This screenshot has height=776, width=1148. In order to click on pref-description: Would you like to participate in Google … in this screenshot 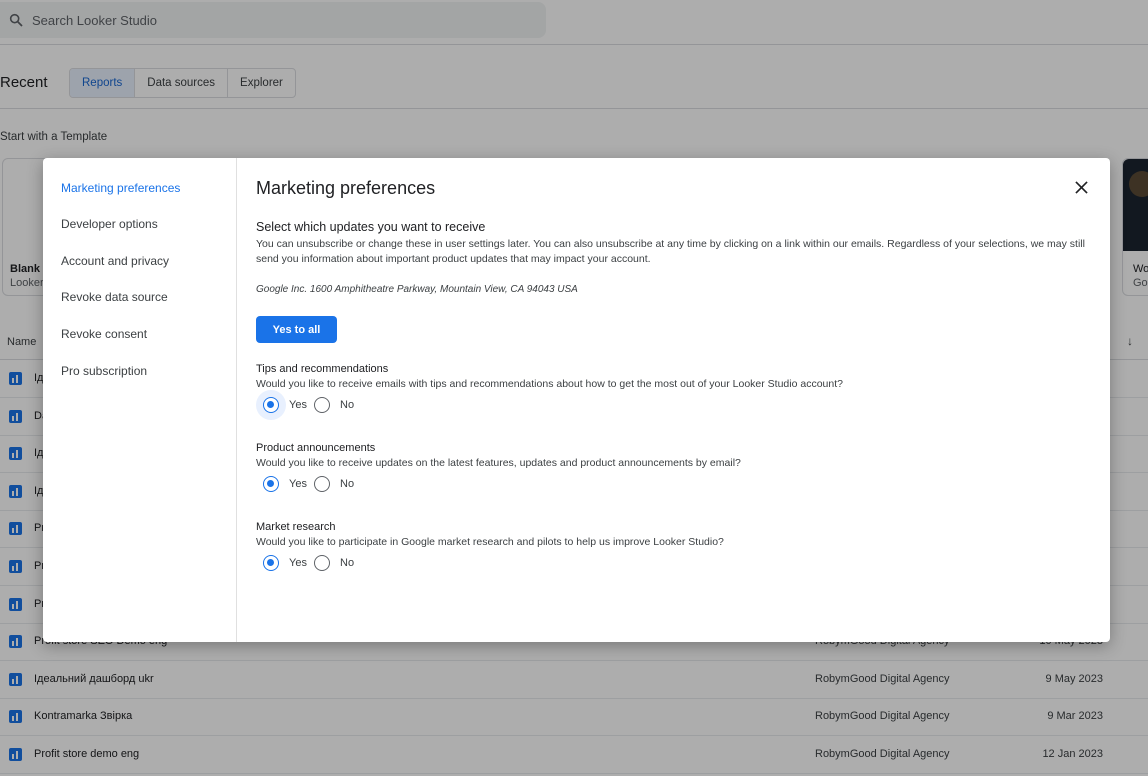, I will do `click(490, 542)`.